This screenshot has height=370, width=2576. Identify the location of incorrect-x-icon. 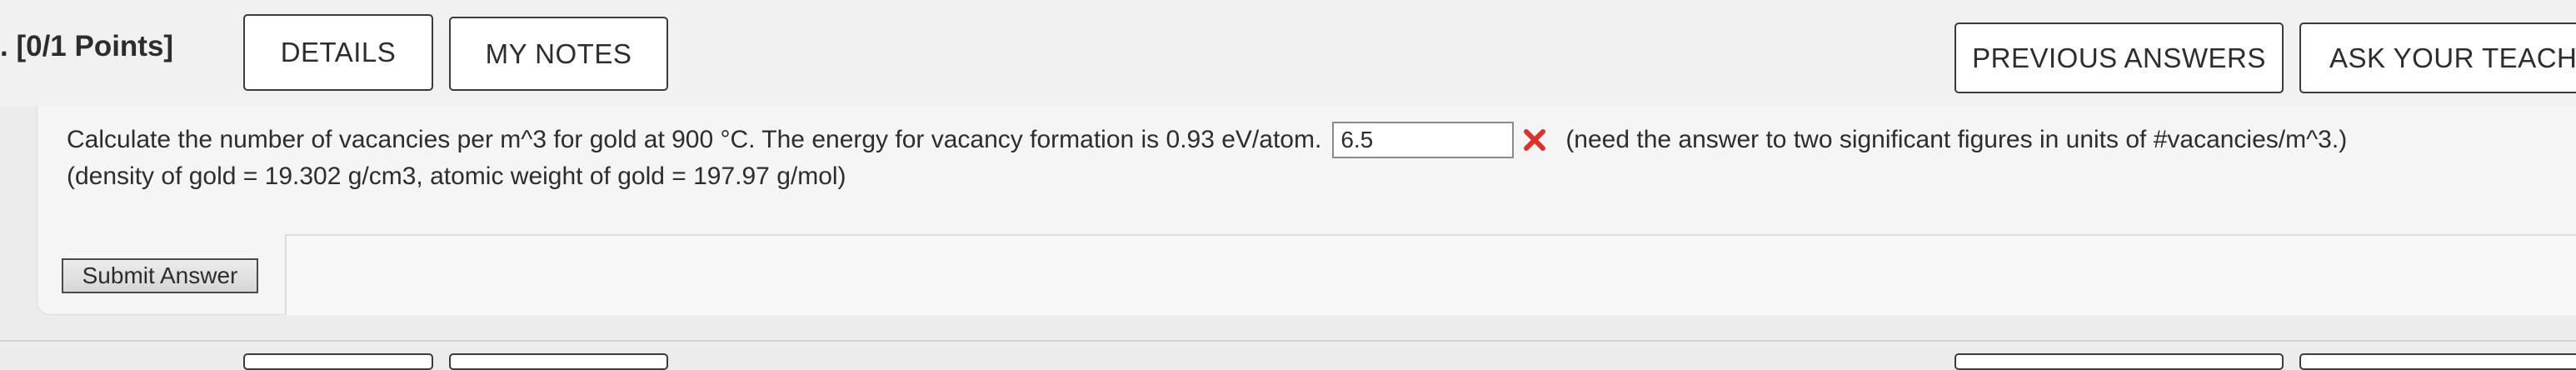
(1534, 140).